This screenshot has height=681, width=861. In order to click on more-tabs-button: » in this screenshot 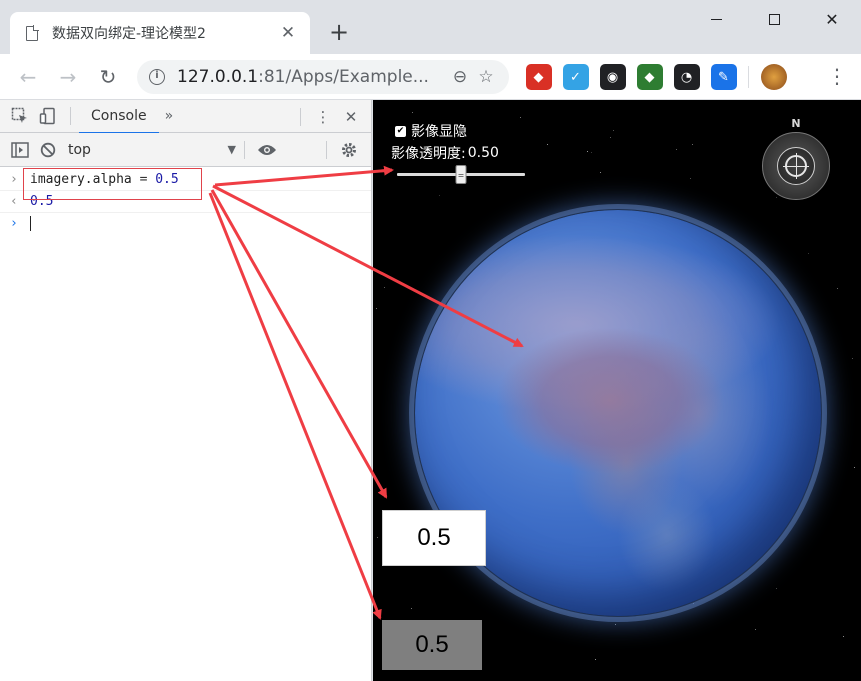, I will do `click(169, 116)`.